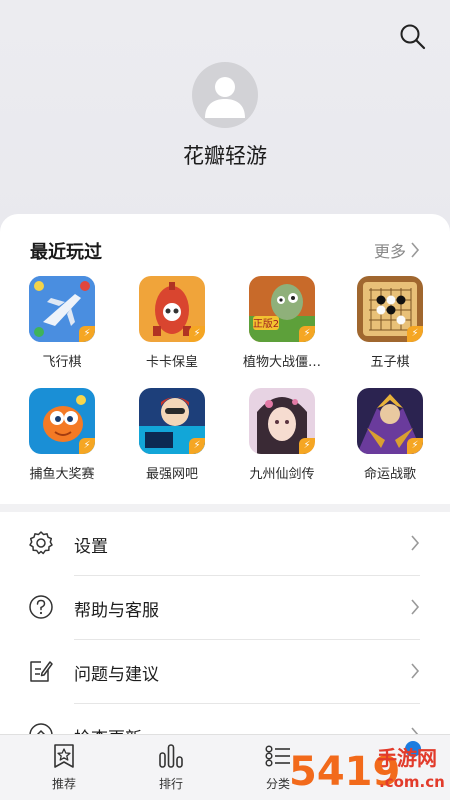  What do you see at coordinates (225, 155) in the screenshot?
I see `username: 花瓣轻游` at bounding box center [225, 155].